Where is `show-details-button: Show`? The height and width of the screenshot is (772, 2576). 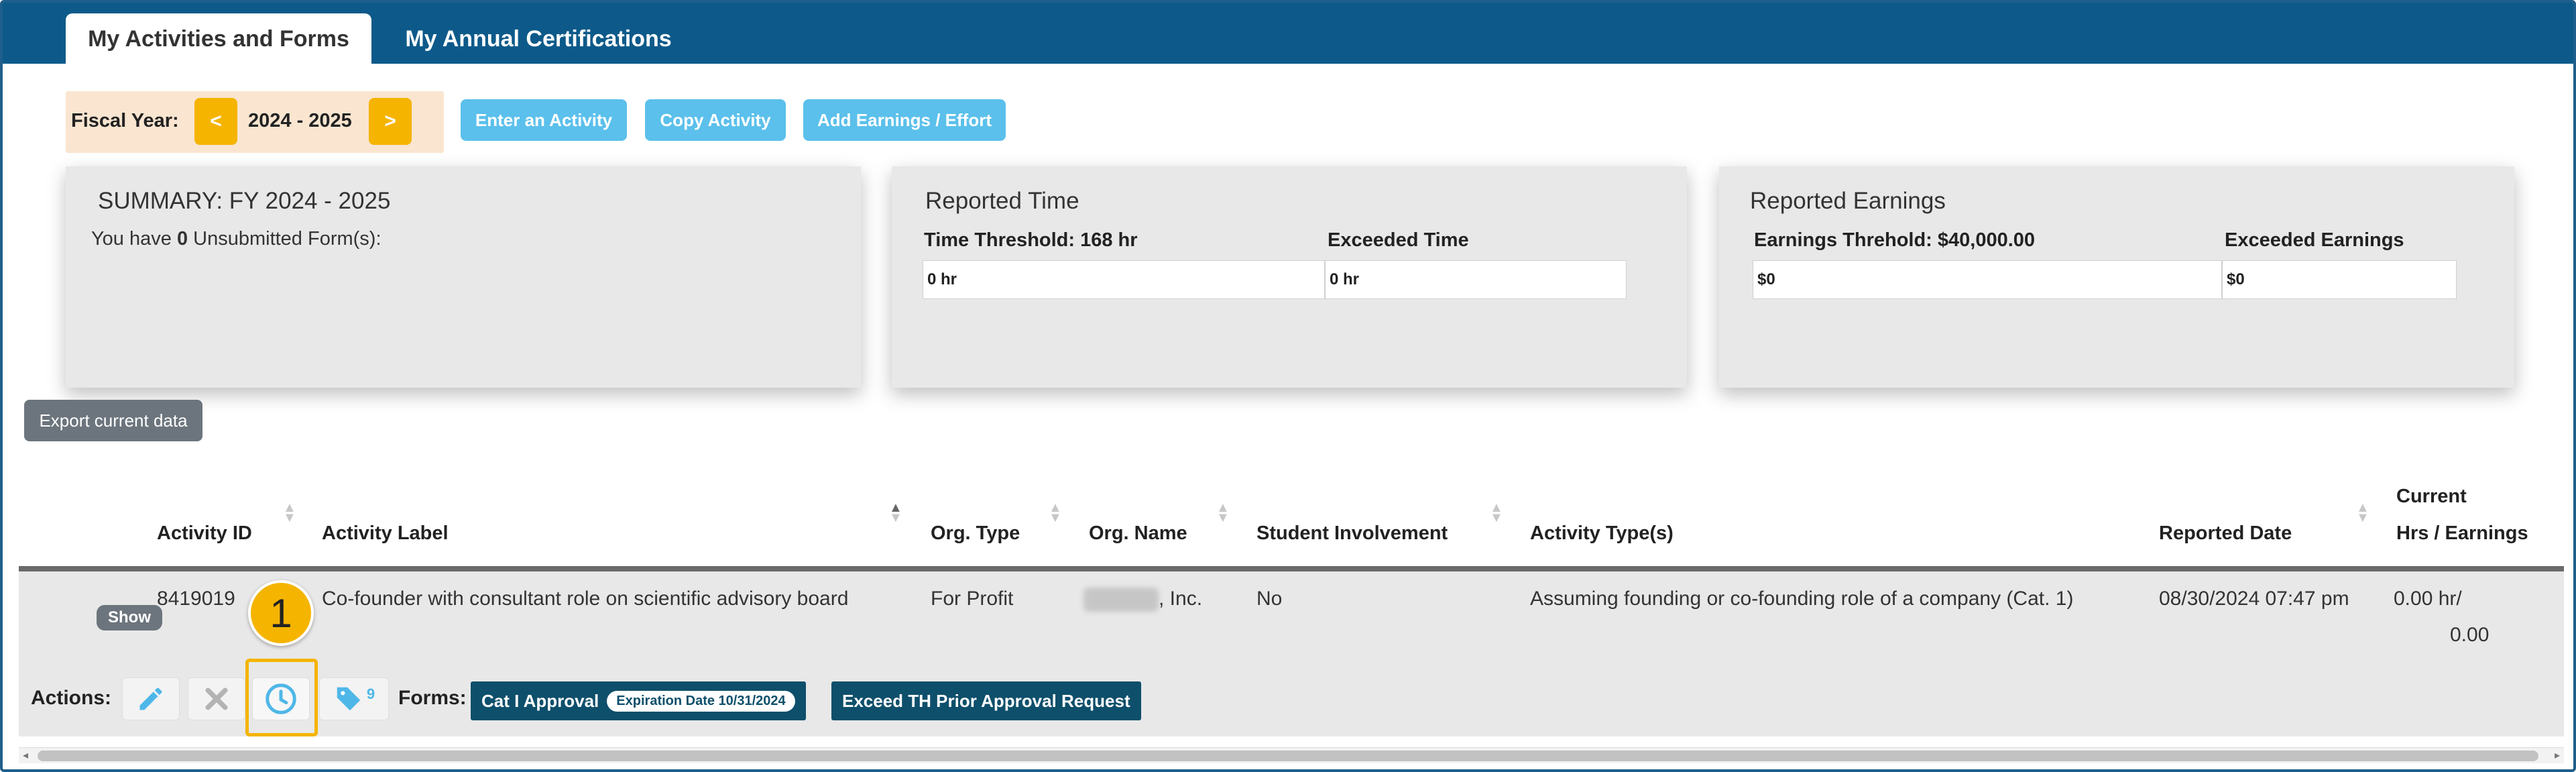 show-details-button: Show is located at coordinates (129, 617).